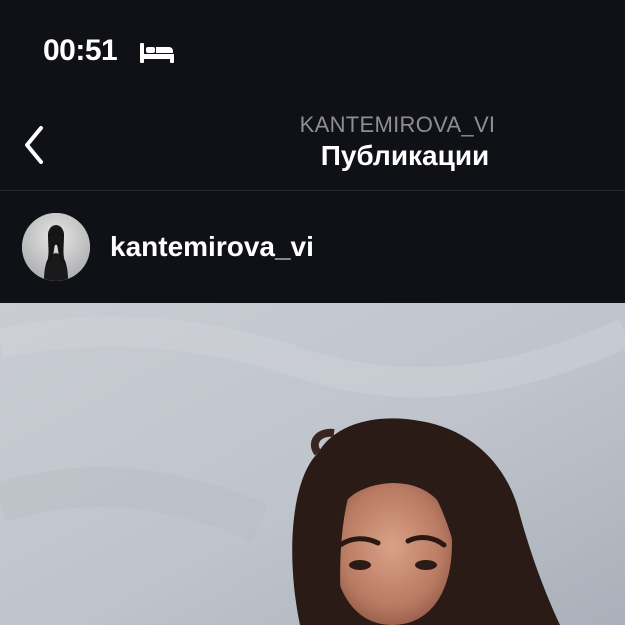  Describe the element at coordinates (312, 145) in the screenshot. I see `nav-bar: KANTEMIROVA_VI Публикации` at that location.